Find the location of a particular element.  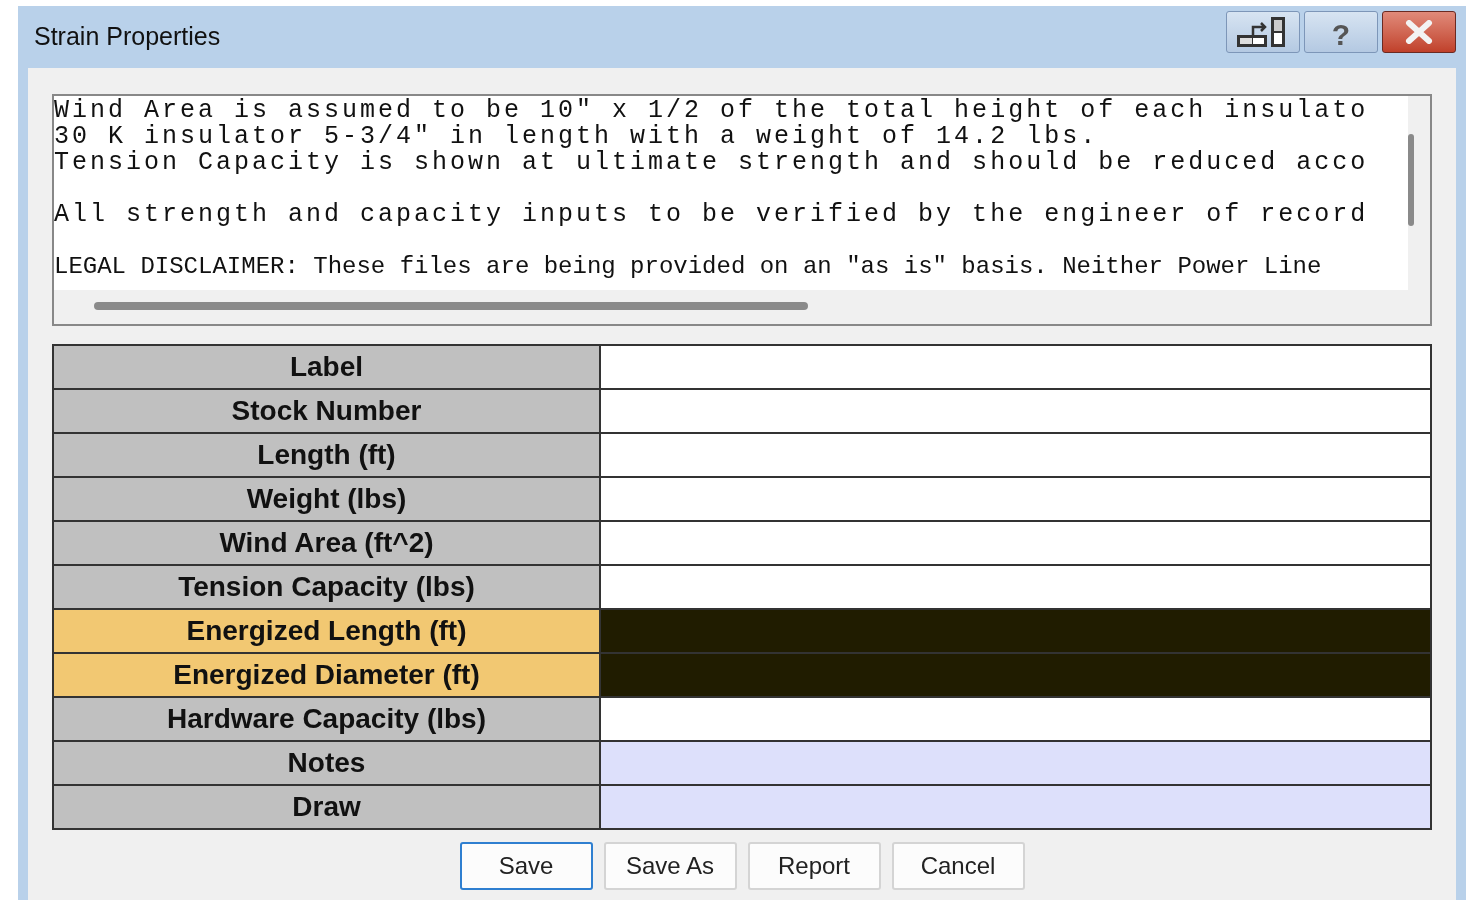

help-button: ? is located at coordinates (1341, 32).